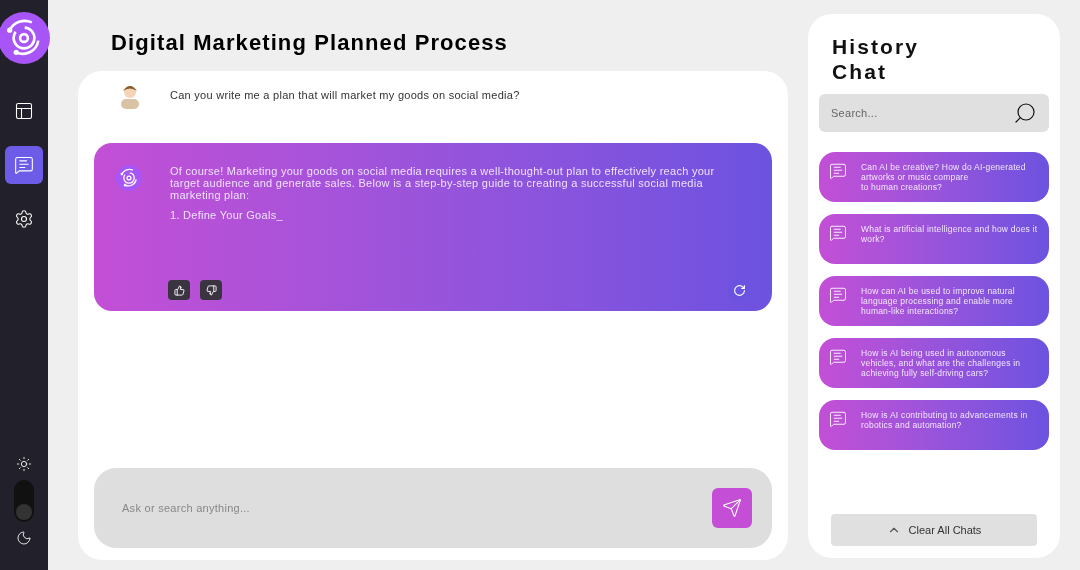 The width and height of the screenshot is (1080, 570). What do you see at coordinates (934, 363) in the screenshot?
I see `history-item: How is AI being used in autonomous vehicles, and what are the challenges in achieving fully self-driving cars?` at bounding box center [934, 363].